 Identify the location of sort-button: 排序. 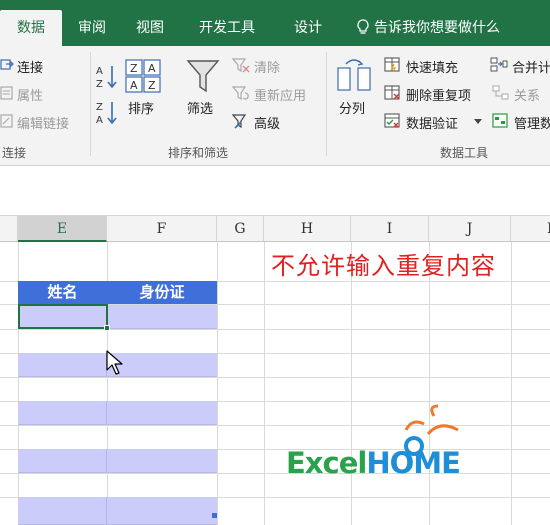
(141, 107).